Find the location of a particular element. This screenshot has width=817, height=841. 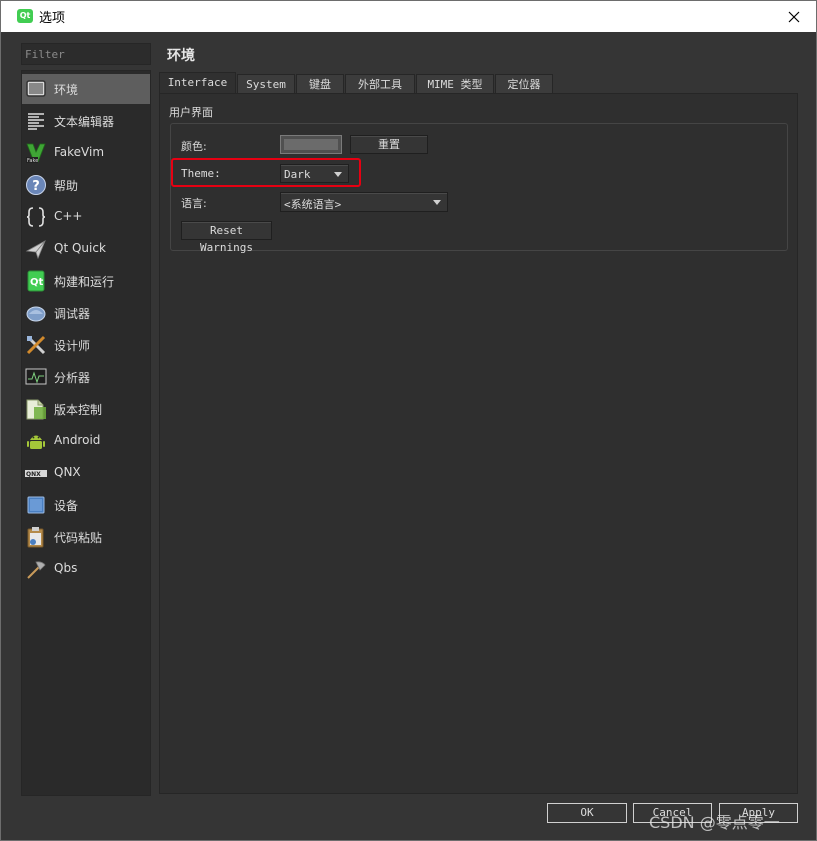

cpp-icon is located at coordinates (36, 217).